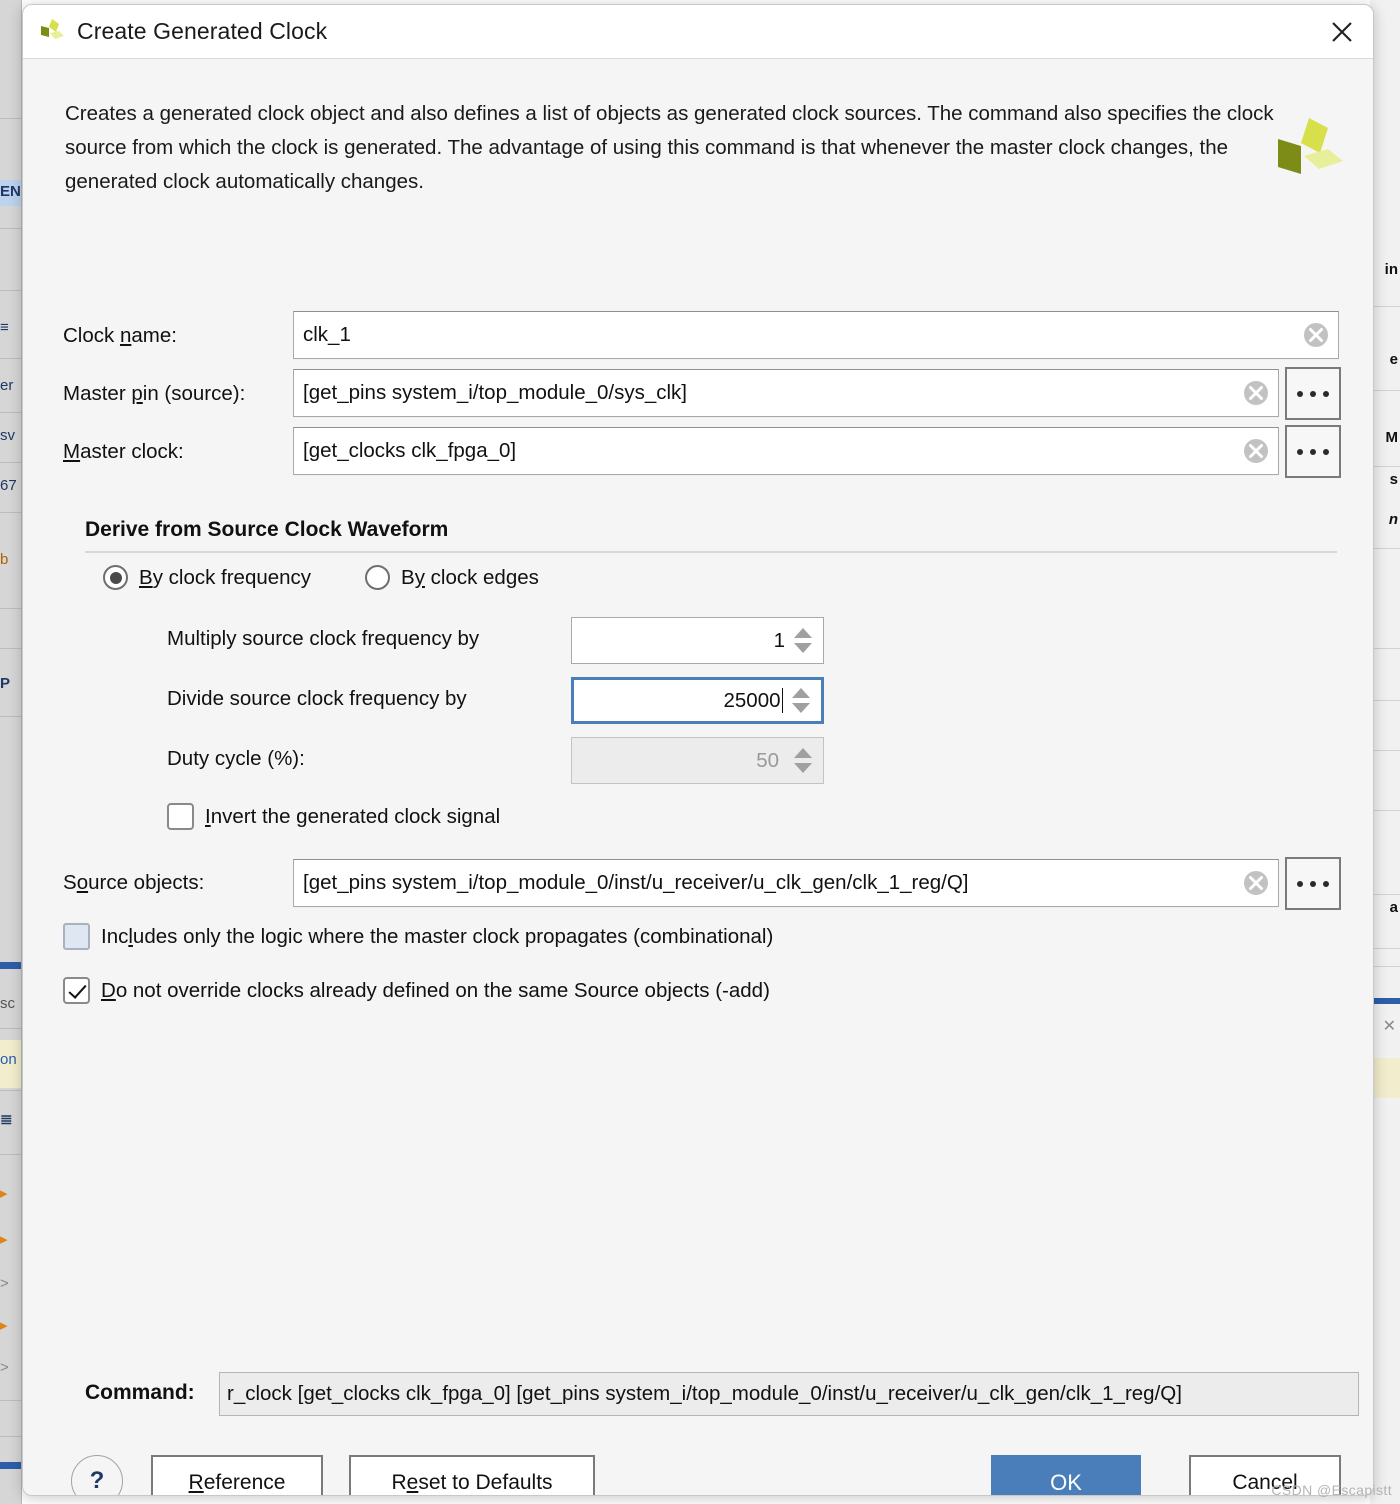  What do you see at coordinates (120, 335) in the screenshot?
I see `clock-name-label: Clock name:` at bounding box center [120, 335].